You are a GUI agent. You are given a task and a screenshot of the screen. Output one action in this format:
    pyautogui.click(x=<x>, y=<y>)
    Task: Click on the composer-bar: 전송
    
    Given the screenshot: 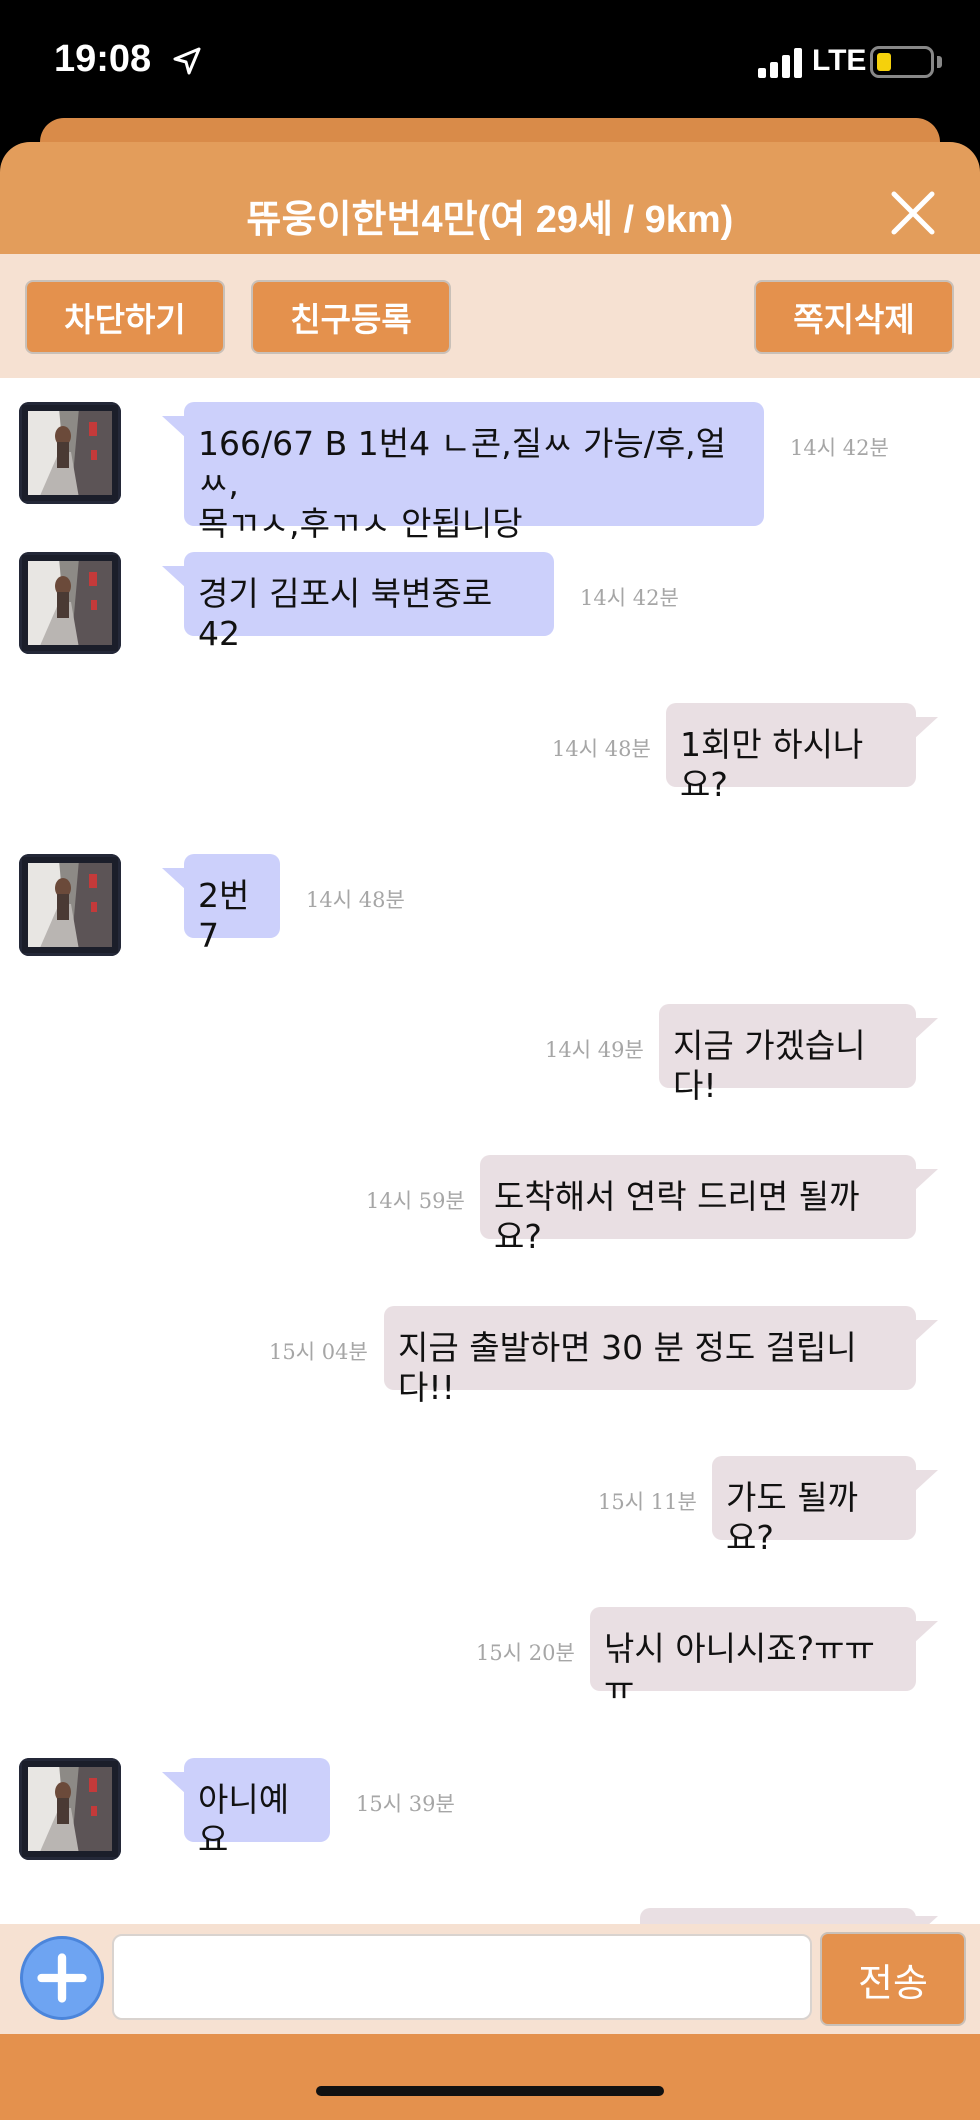 What is the action you would take?
    pyautogui.click(x=490, y=1979)
    